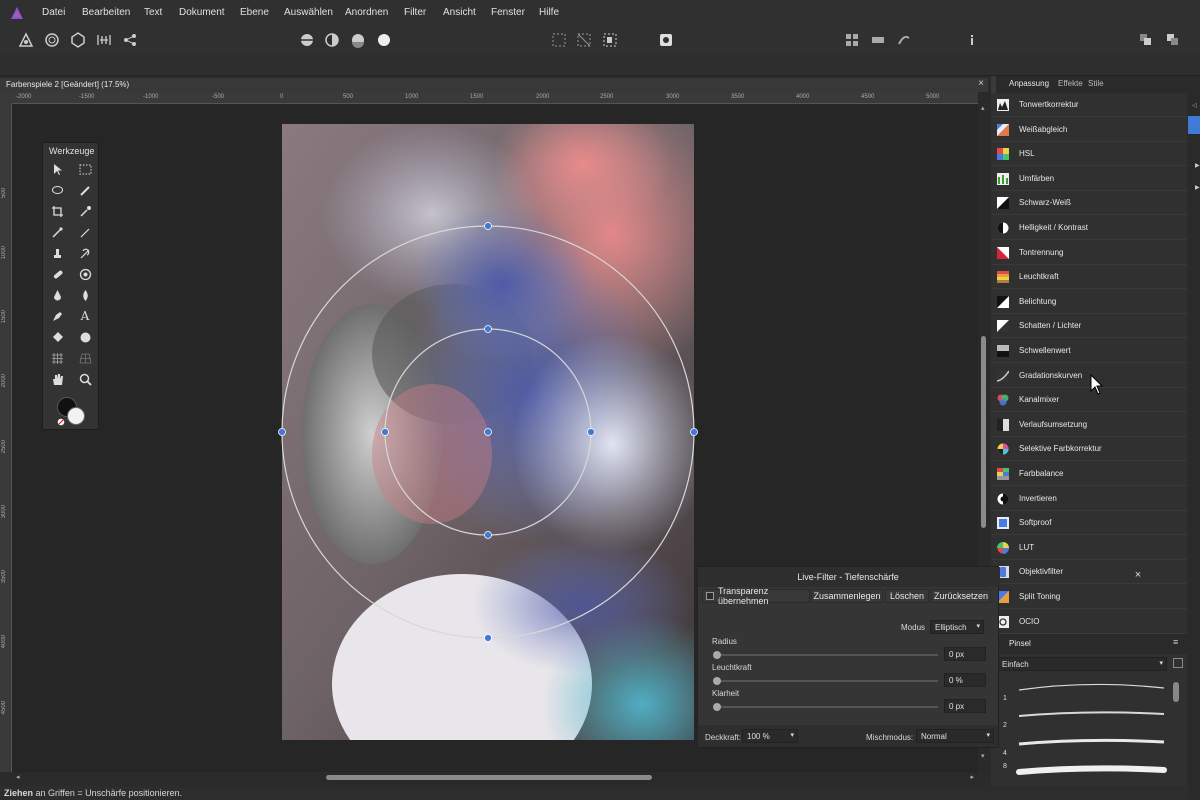 This screenshot has width=1200, height=800. What do you see at coordinates (57, 358) in the screenshot?
I see `mesh-warp-tool-icon` at bounding box center [57, 358].